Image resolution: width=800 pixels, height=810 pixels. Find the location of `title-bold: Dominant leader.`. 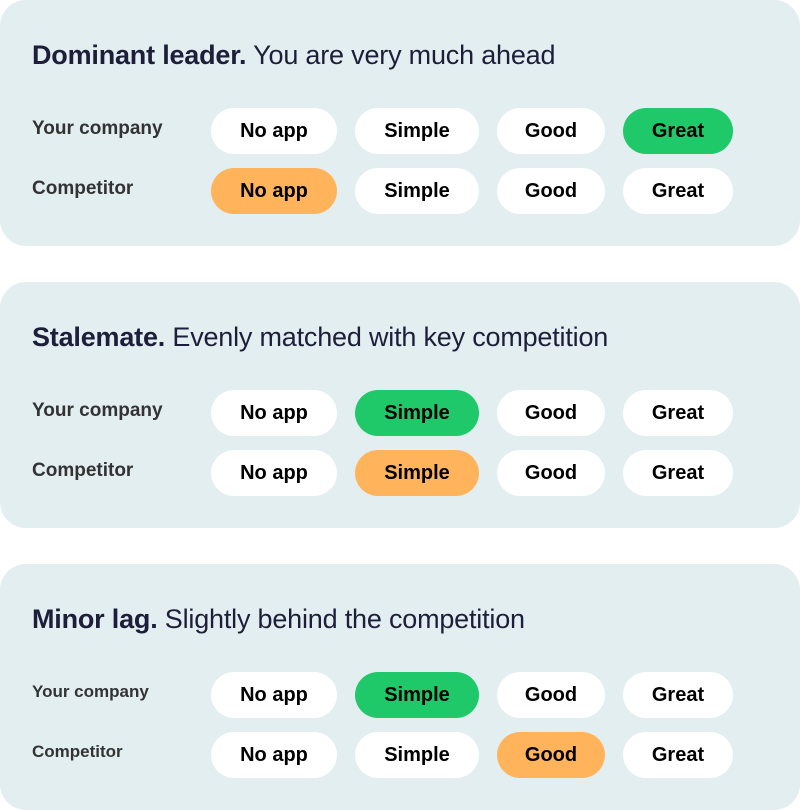

title-bold: Dominant leader. is located at coordinates (139, 55).